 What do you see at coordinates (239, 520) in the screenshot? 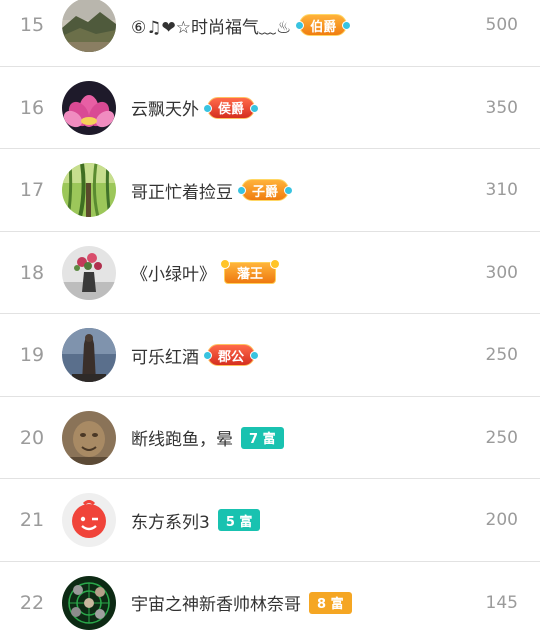
I see `wealth-level-badge: 5 富` at bounding box center [239, 520].